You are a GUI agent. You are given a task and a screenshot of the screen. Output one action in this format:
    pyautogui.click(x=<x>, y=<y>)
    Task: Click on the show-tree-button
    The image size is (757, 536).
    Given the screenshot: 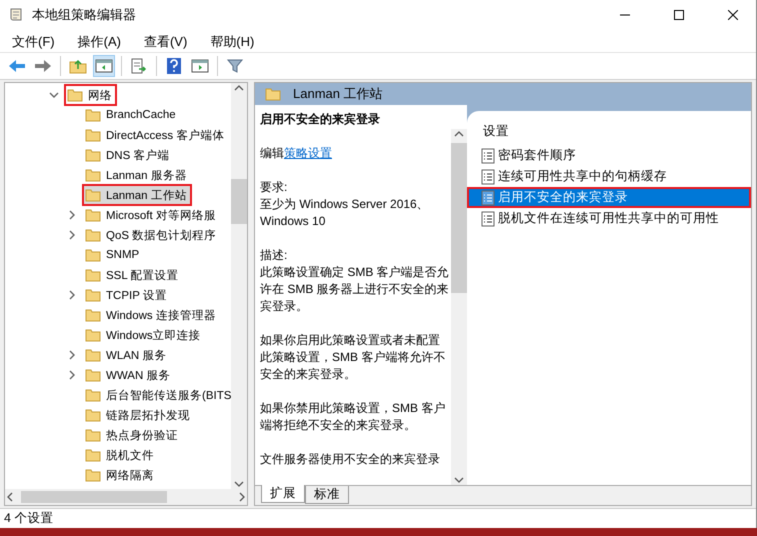 What is the action you would take?
    pyautogui.click(x=104, y=66)
    